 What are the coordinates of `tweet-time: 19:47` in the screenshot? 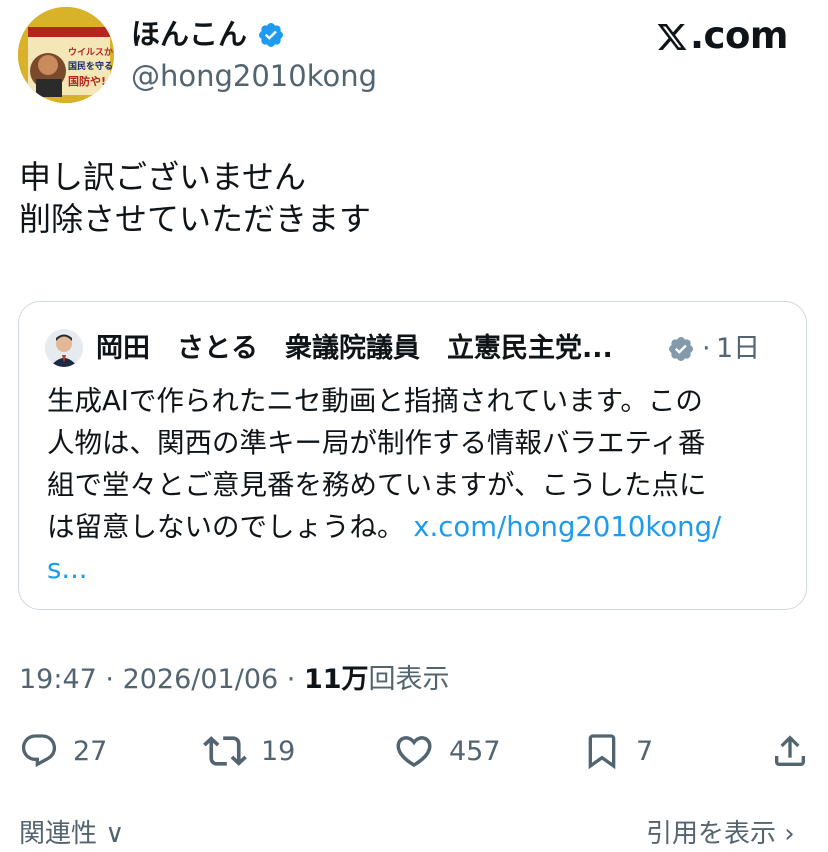 It's located at (58, 679).